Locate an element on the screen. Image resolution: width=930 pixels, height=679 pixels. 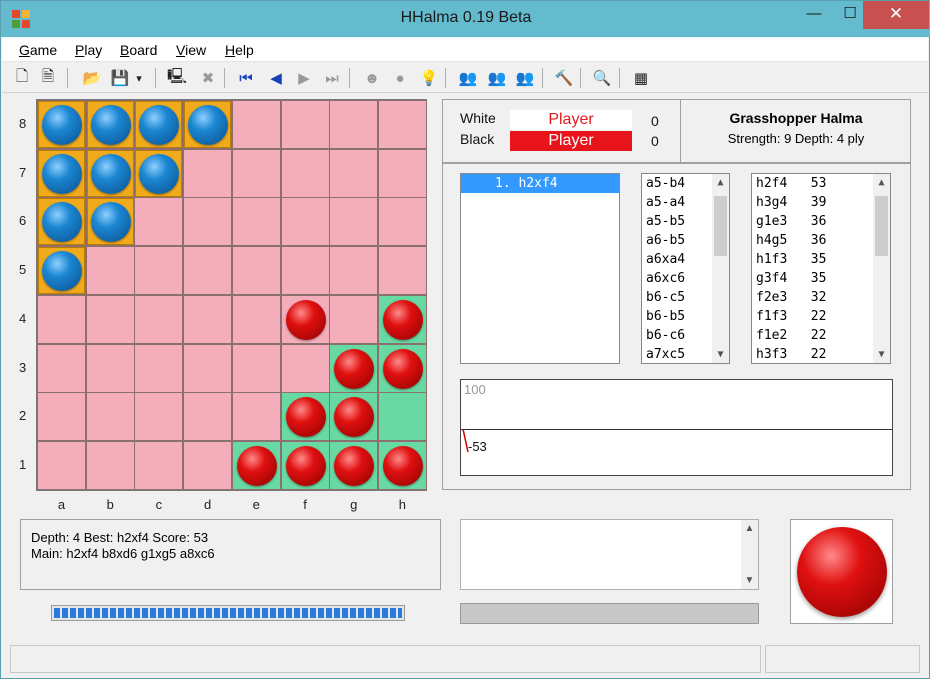
menu-board: Board is located at coordinates (138, 50).